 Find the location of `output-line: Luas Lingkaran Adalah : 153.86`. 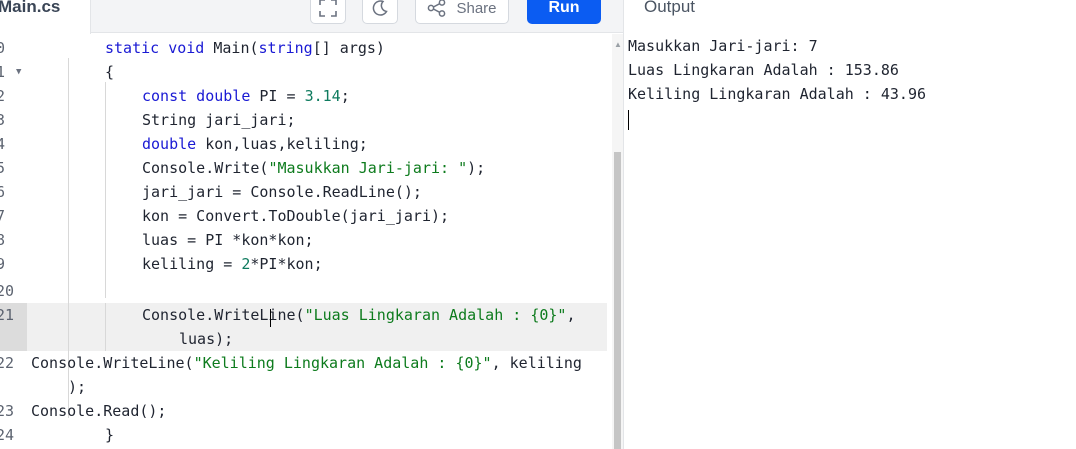

output-line: Luas Lingkaran Adalah : 153.86 is located at coordinates (763, 70).